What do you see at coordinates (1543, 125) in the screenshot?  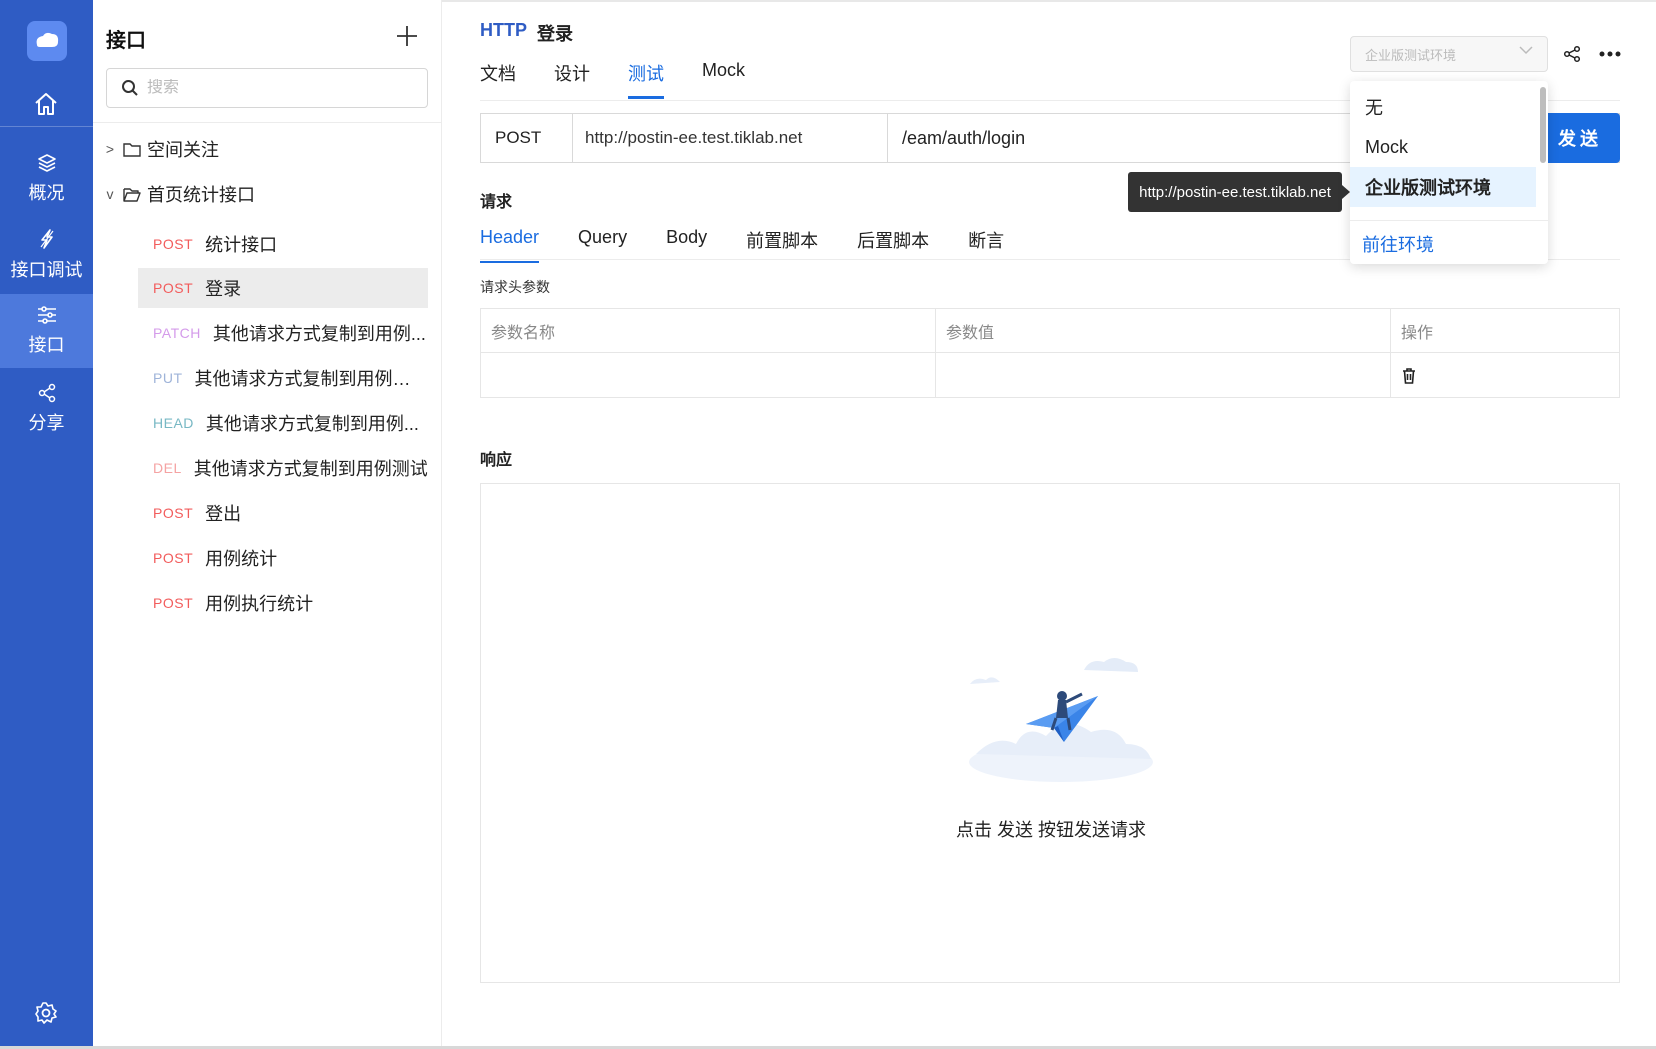 I see `dropdown-scrollbar` at bounding box center [1543, 125].